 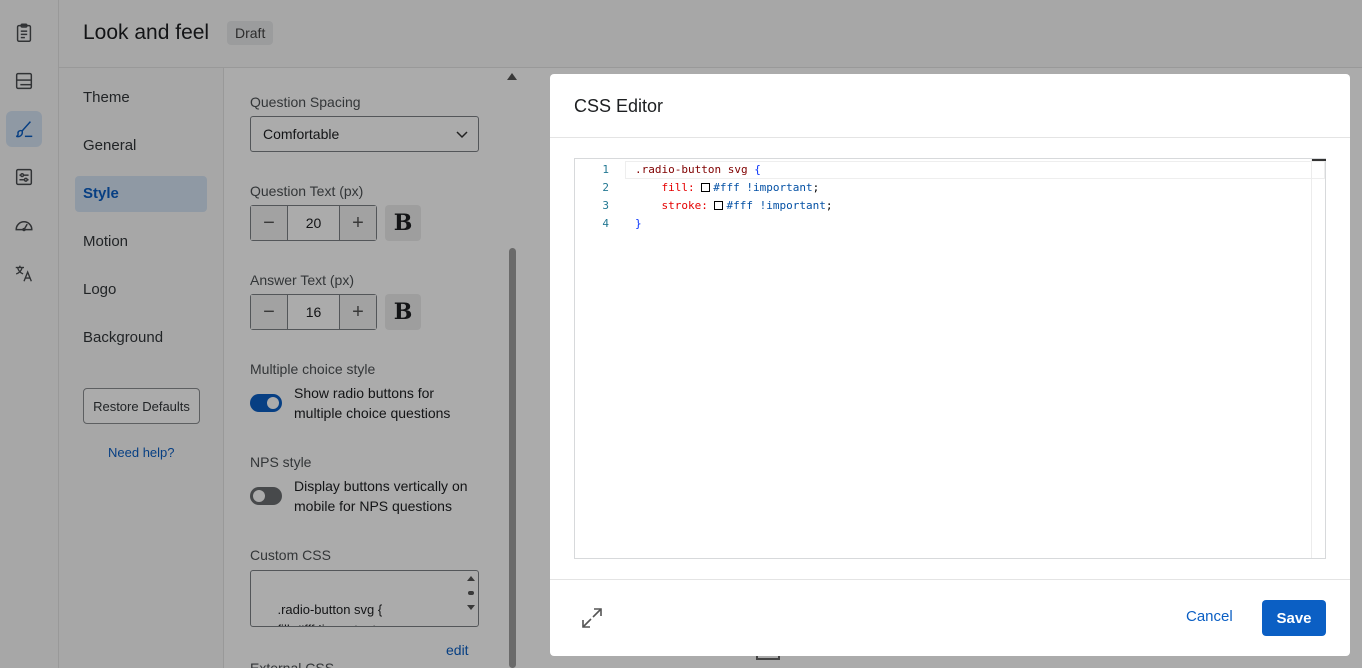 I want to click on css-selector: .radio-button svg, so click(x=691, y=169).